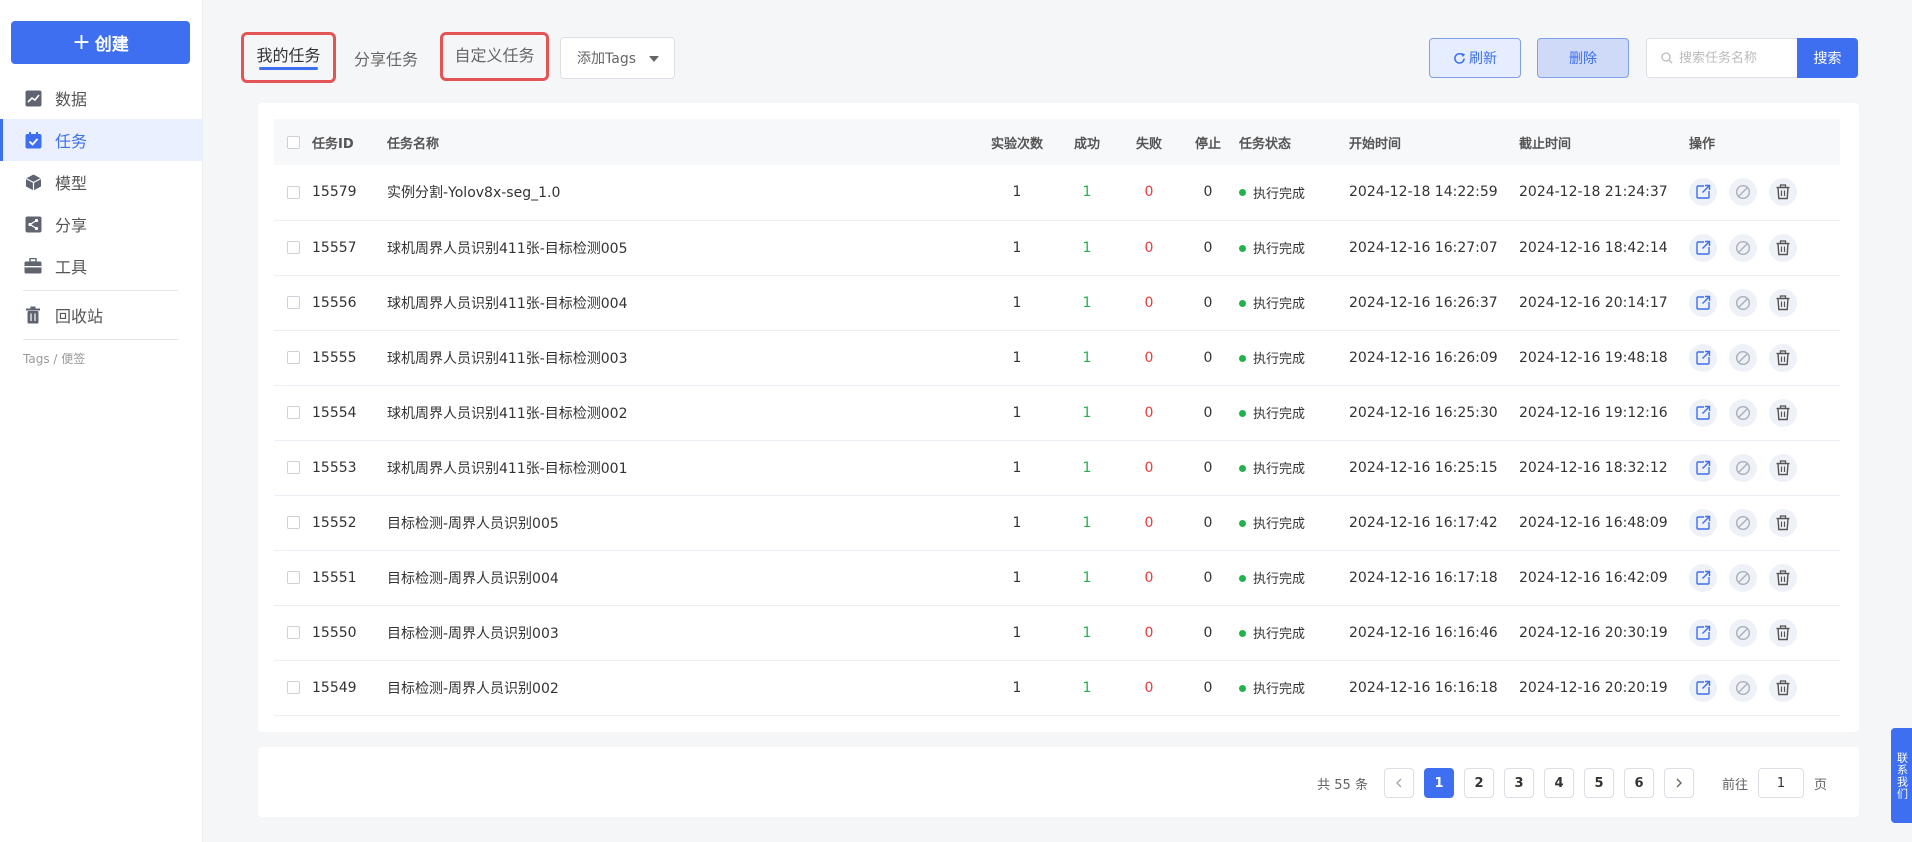 Image resolution: width=1912 pixels, height=842 pixels. What do you see at coordinates (1398, 783) in the screenshot?
I see `prev-page-button` at bounding box center [1398, 783].